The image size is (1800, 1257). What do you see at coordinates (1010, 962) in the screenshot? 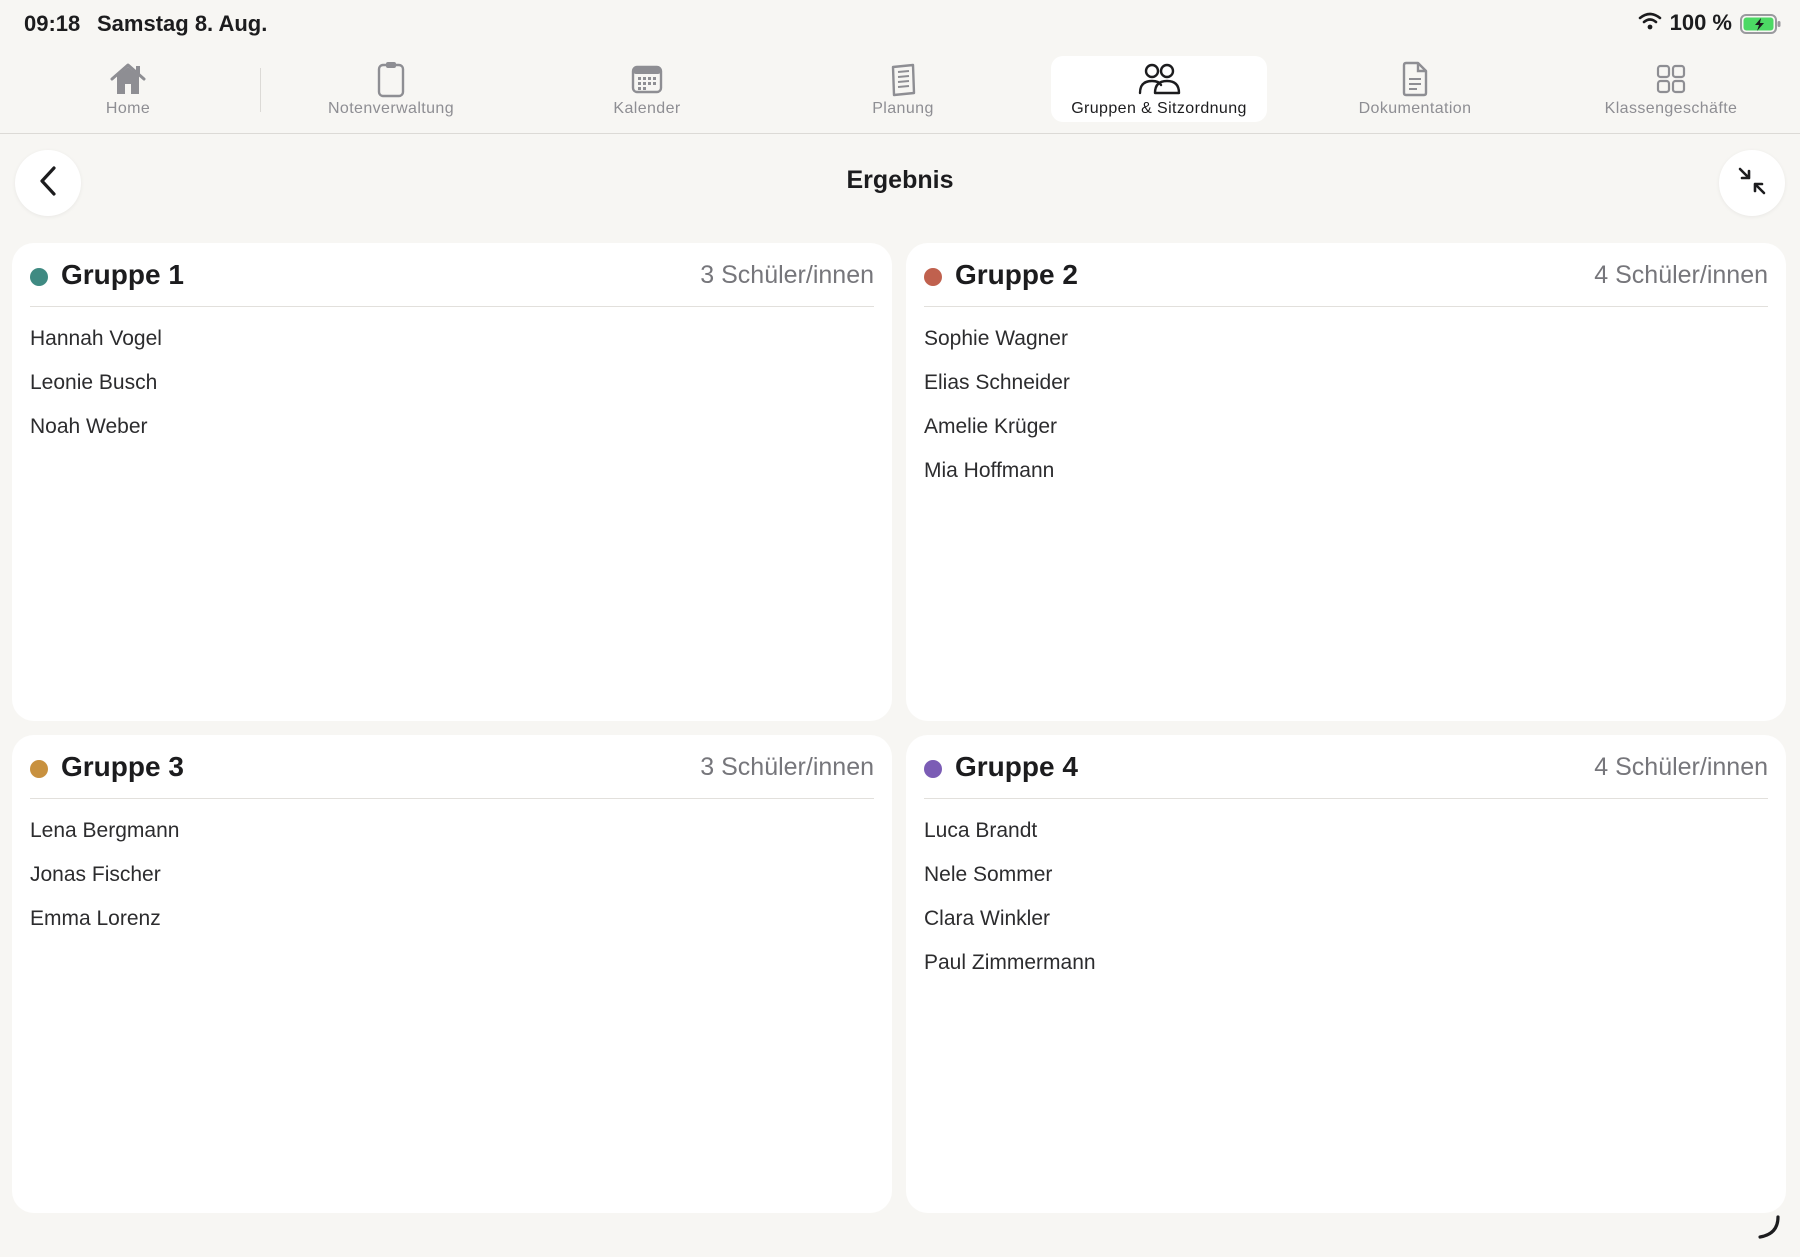
I see `student-item: Paul Zimmermann` at bounding box center [1010, 962].